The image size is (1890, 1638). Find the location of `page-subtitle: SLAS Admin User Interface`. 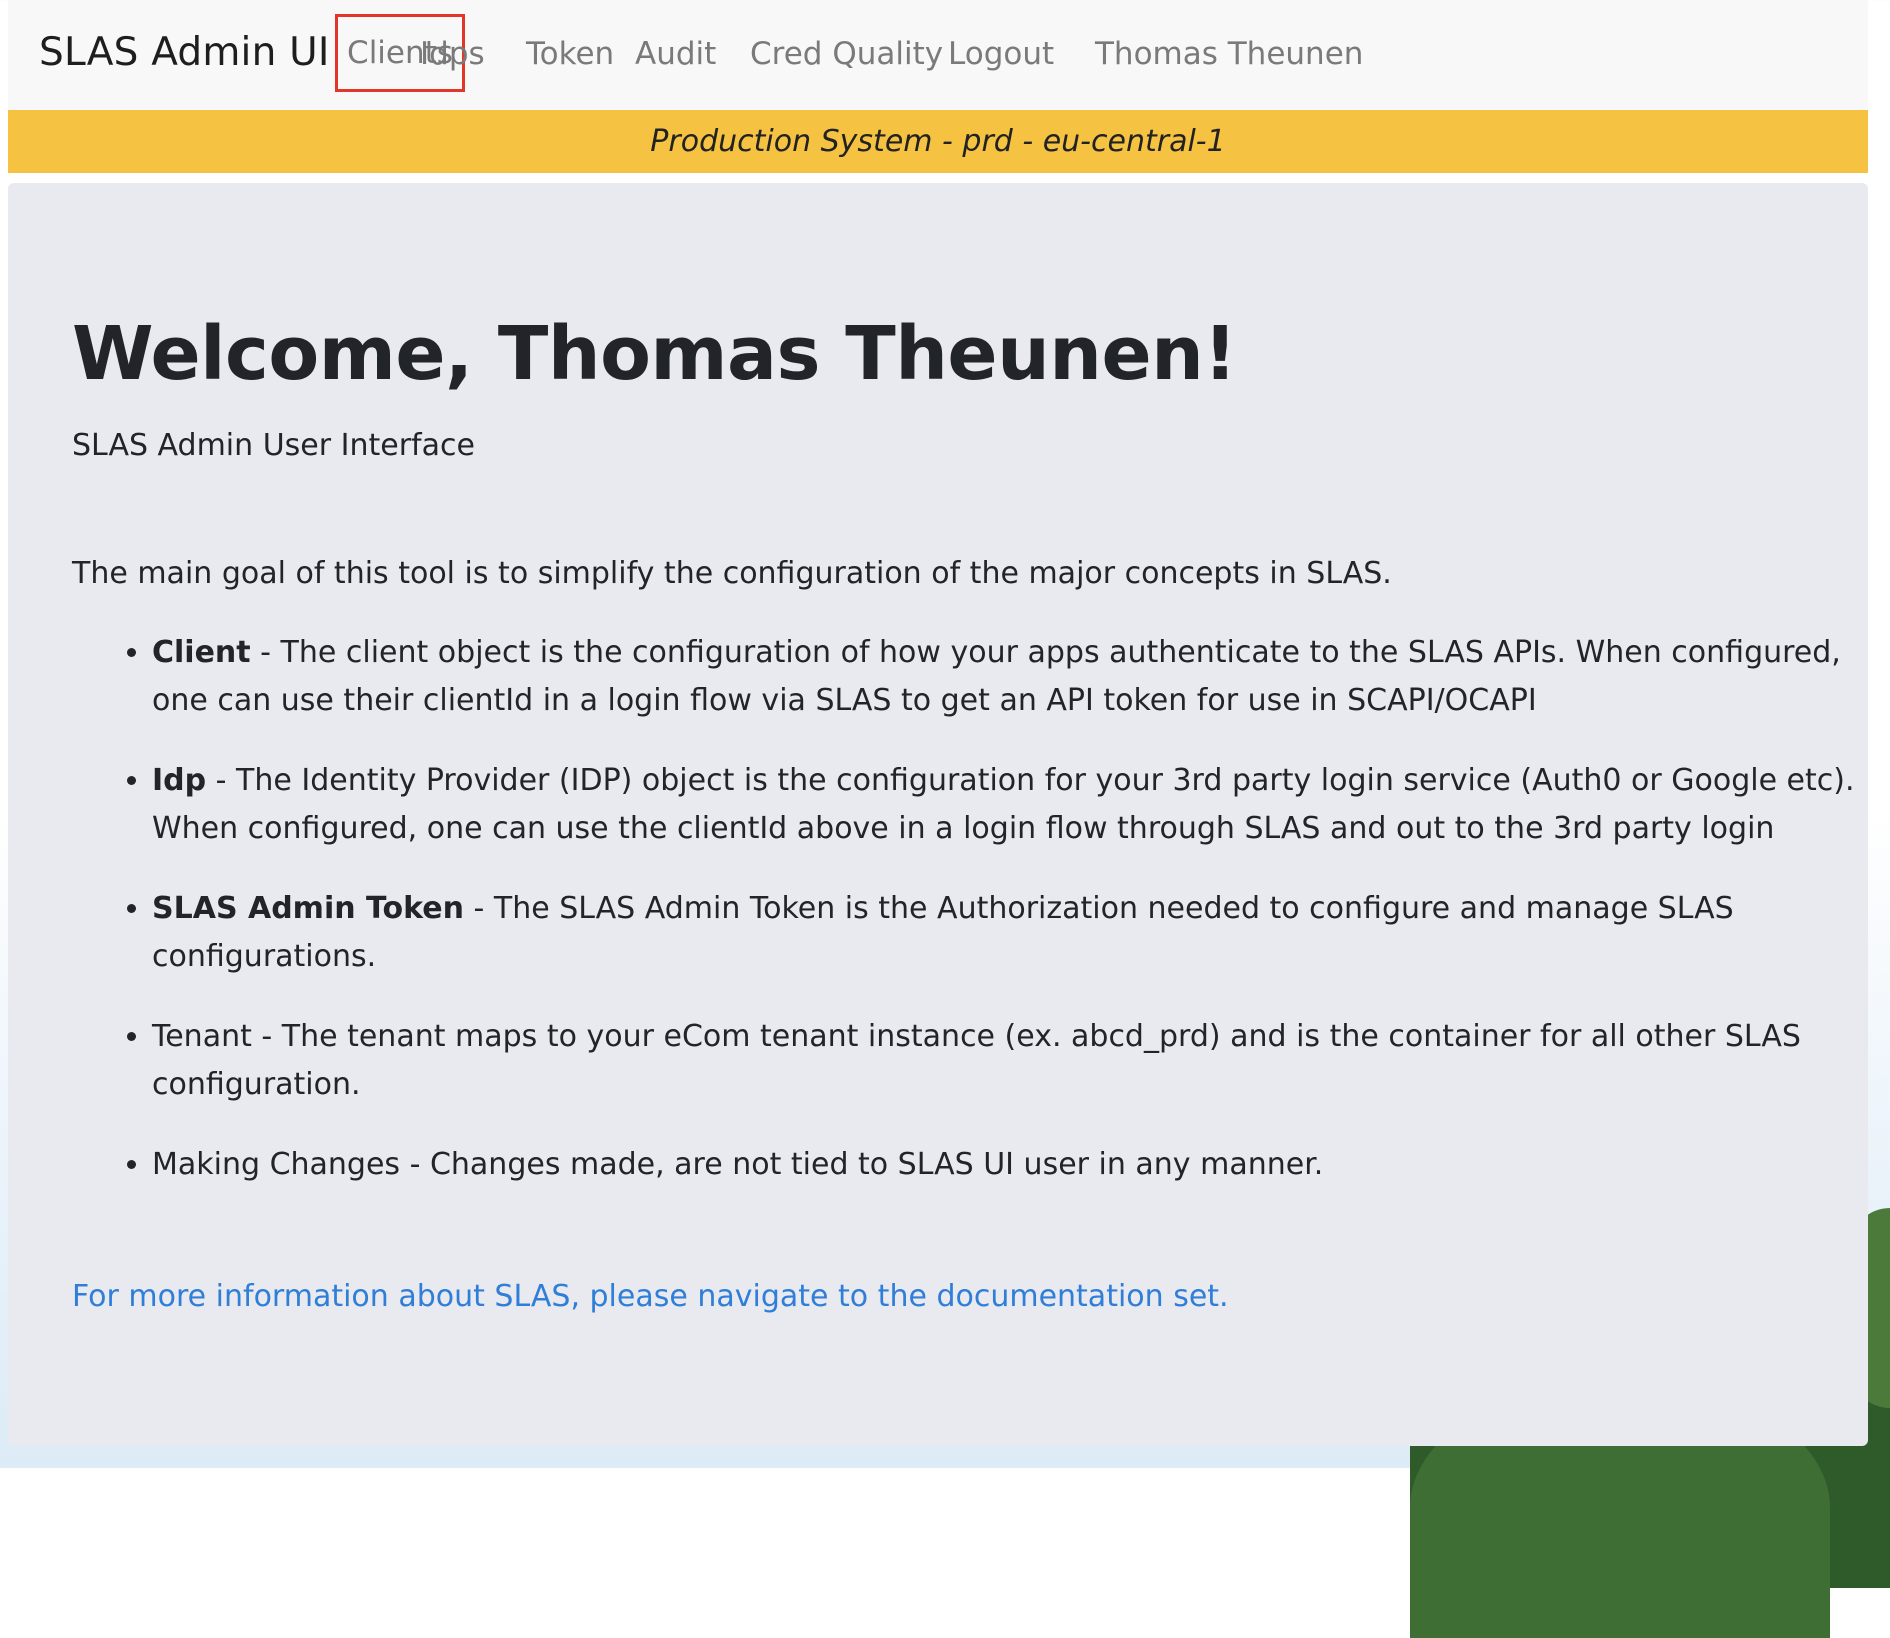

page-subtitle: SLAS Admin User Interface is located at coordinates (273, 445).